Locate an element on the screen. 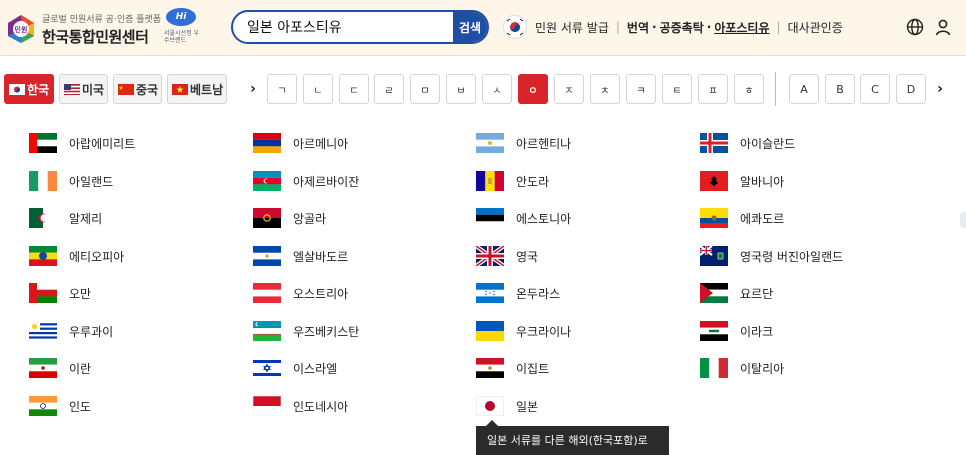 The width and height of the screenshot is (966, 455). country-item-honduras: 온두라스 is located at coordinates (518, 293).